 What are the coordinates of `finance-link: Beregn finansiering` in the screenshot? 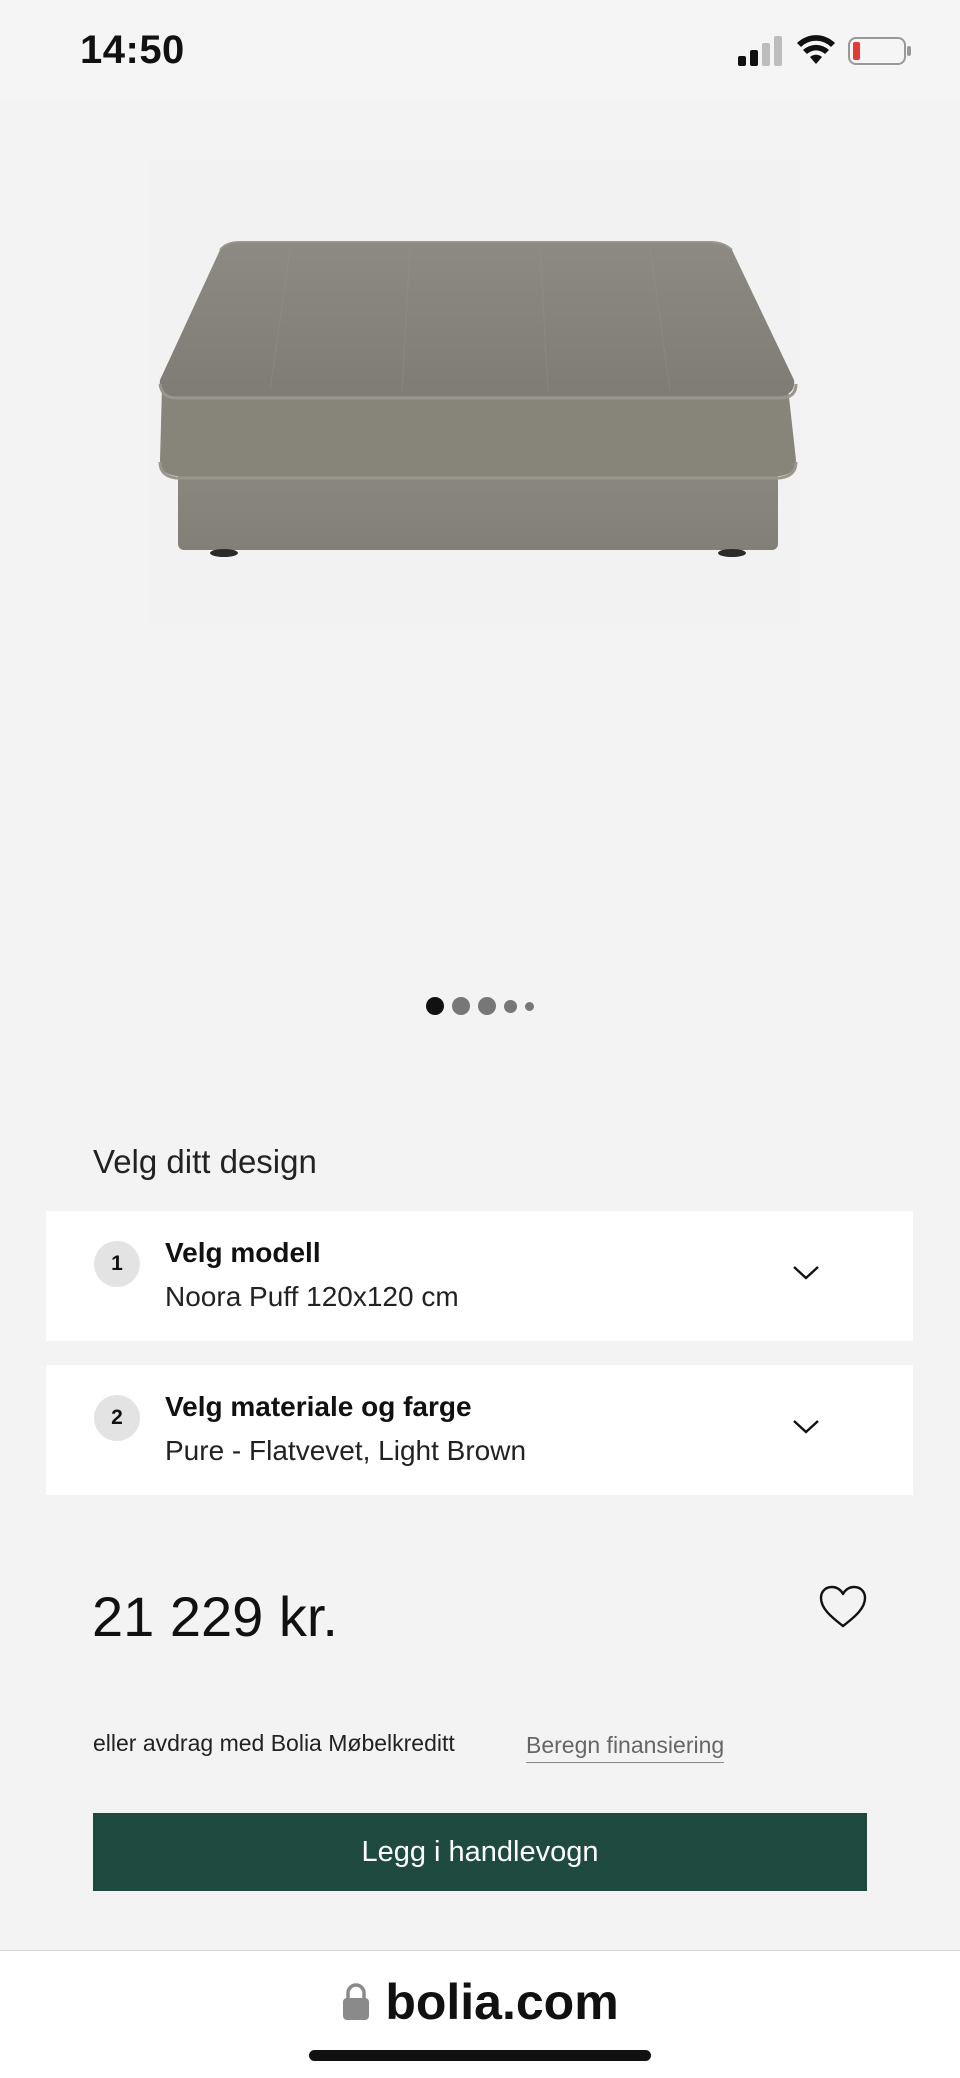 It's located at (625, 1747).